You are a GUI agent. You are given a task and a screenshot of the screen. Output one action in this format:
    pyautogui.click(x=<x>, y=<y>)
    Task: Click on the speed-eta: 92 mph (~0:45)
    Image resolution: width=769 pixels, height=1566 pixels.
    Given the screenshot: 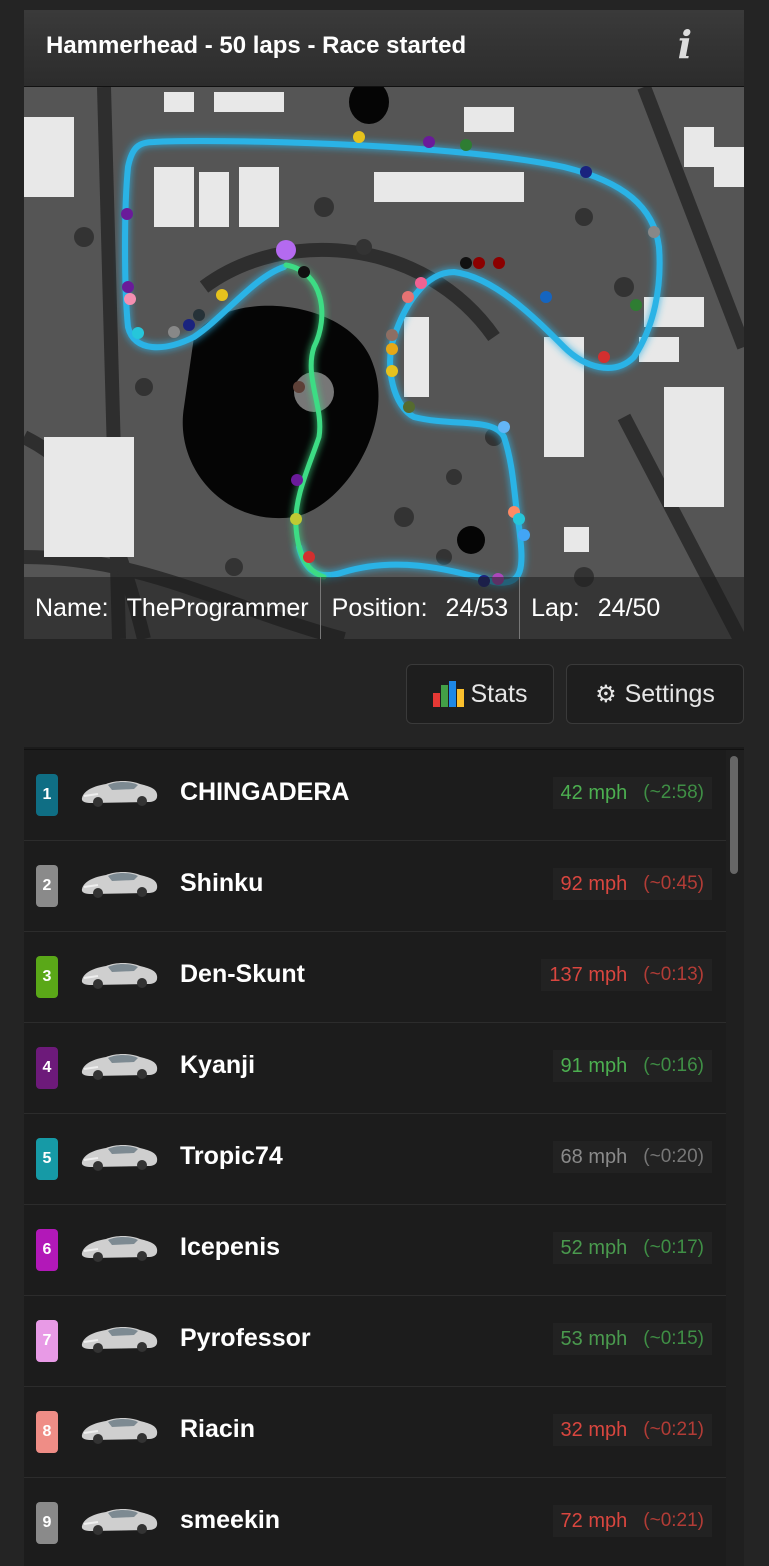 What is the action you would take?
    pyautogui.click(x=632, y=884)
    